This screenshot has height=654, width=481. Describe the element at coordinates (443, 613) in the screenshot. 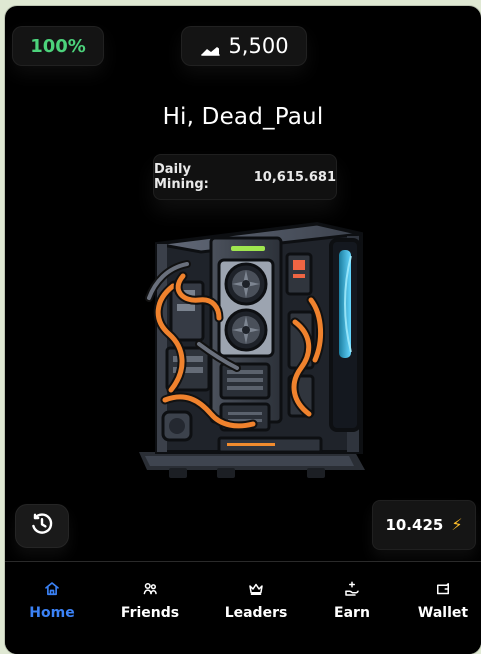

I see `nav-label-wallet: Wallet` at that location.